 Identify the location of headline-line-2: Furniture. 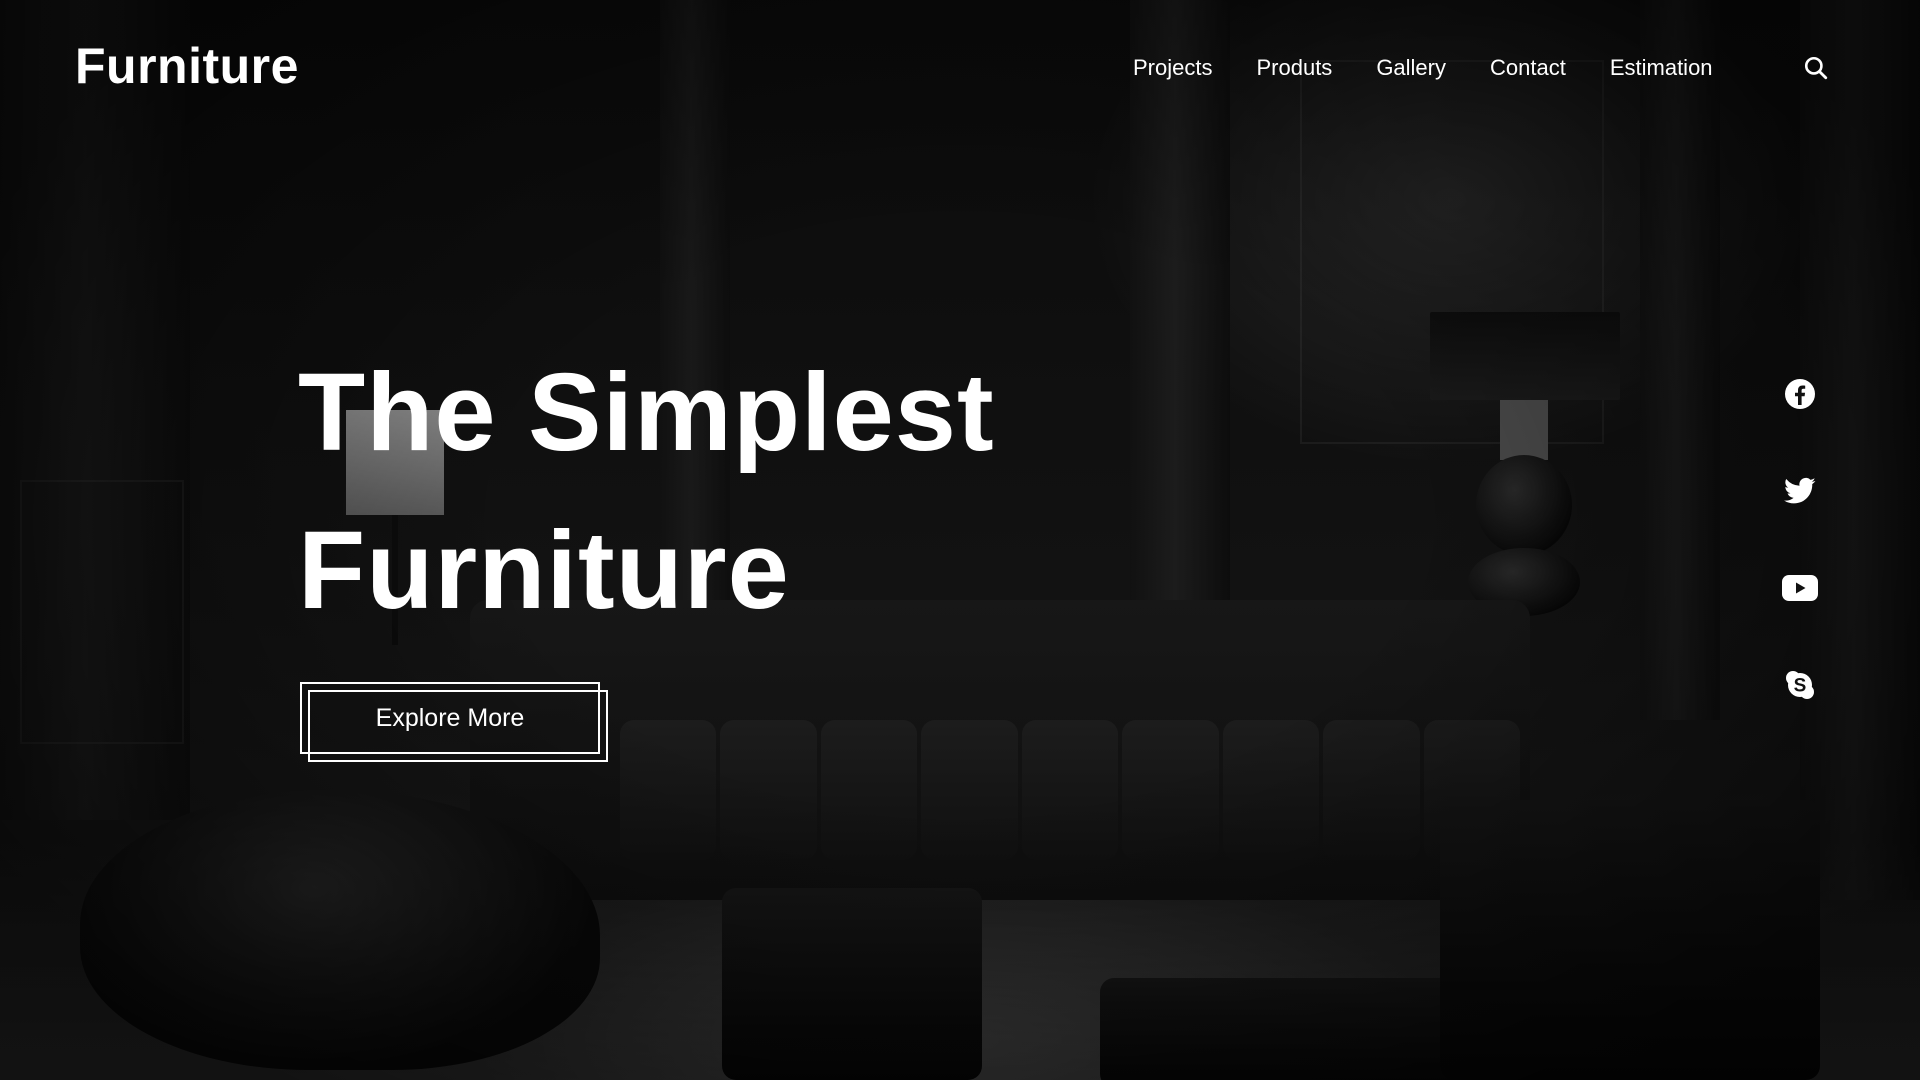
(544, 570).